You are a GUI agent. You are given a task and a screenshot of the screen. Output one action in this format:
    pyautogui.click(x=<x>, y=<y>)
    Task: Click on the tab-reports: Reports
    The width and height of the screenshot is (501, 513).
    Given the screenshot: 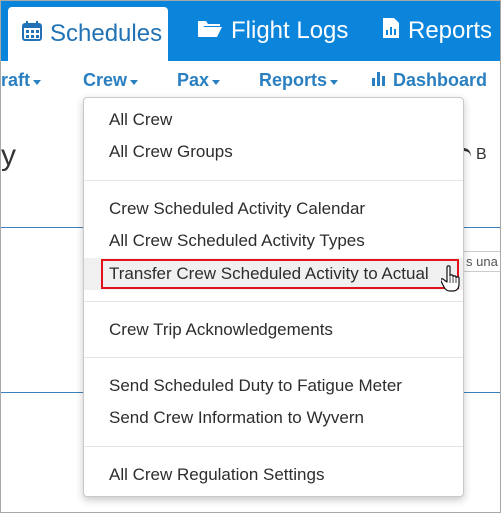 What is the action you would take?
    pyautogui.click(x=437, y=31)
    